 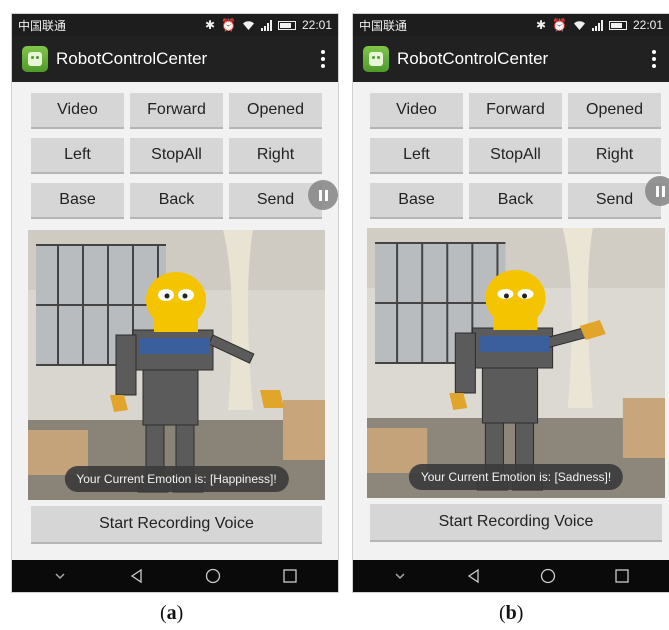 What do you see at coordinates (275, 201) in the screenshot?
I see `send-button: Send` at bounding box center [275, 201].